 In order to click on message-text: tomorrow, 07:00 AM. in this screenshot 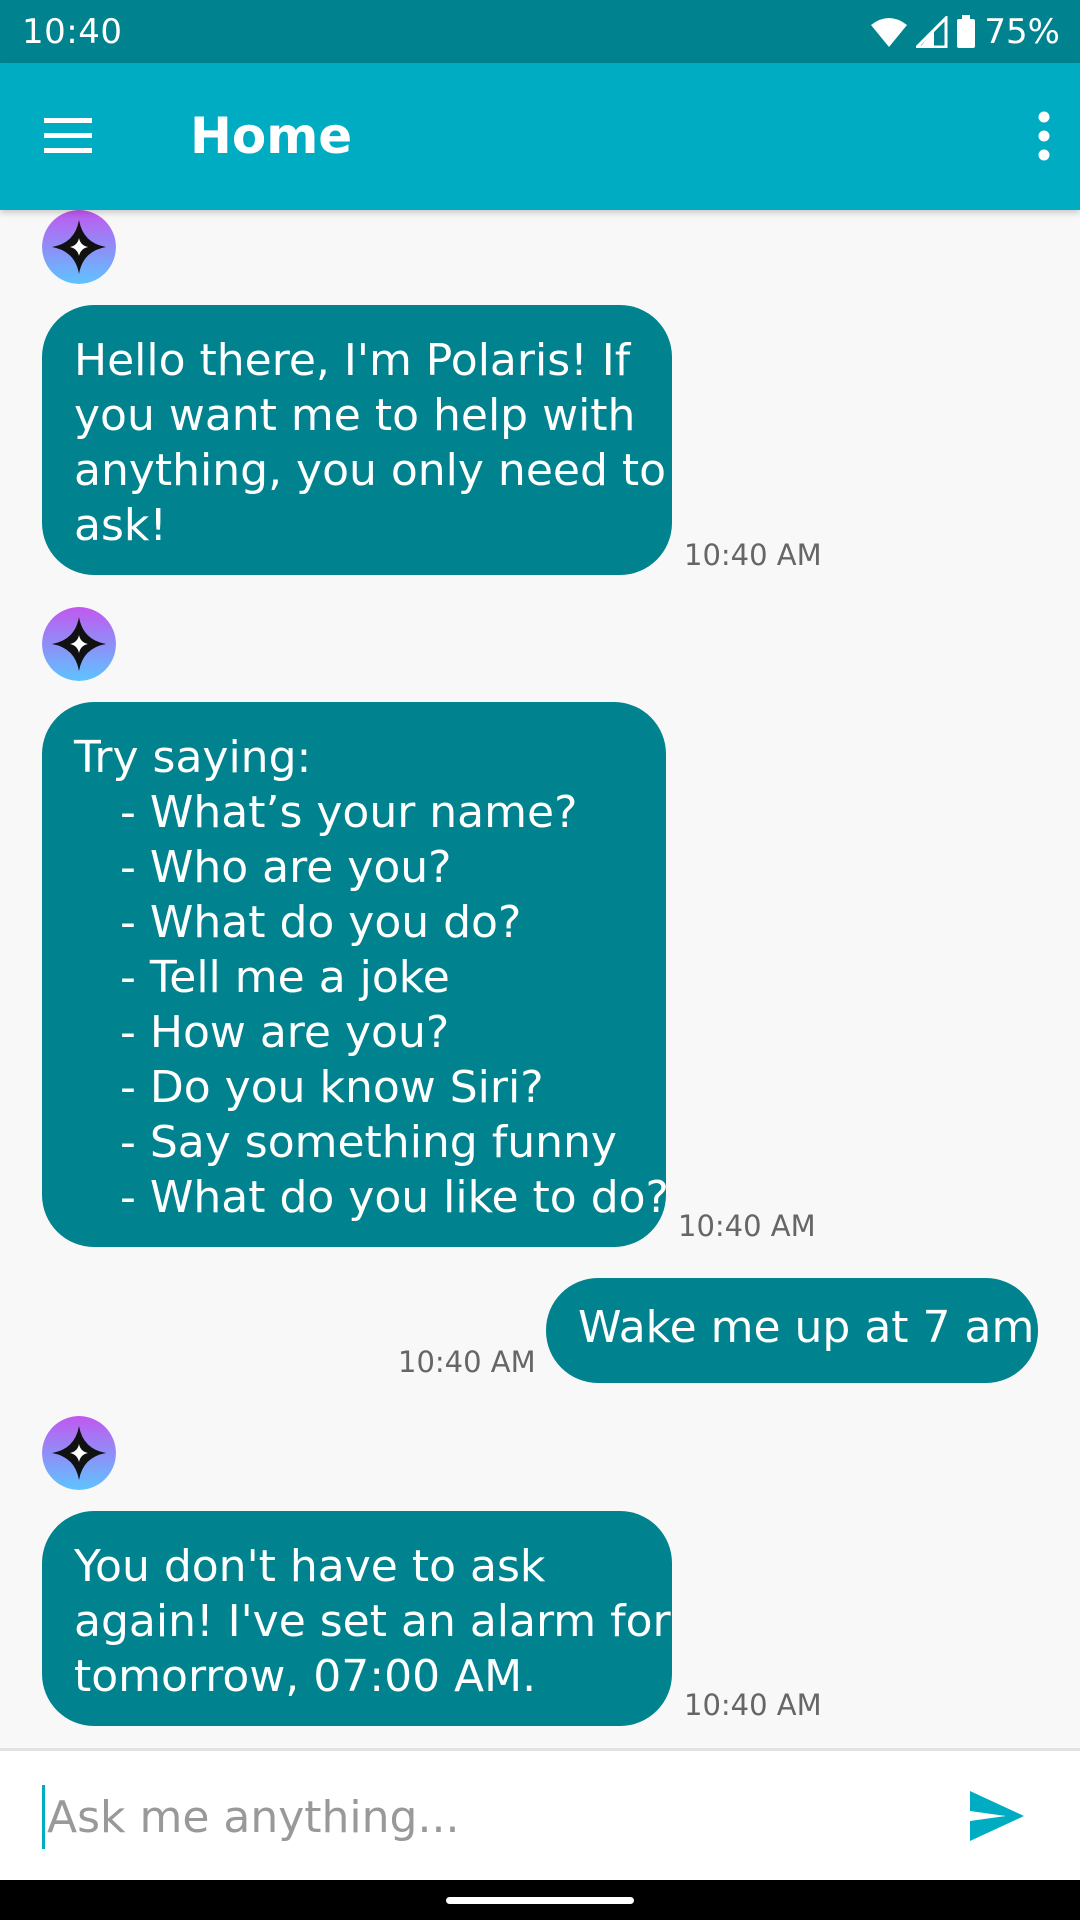, I will do `click(305, 1676)`.